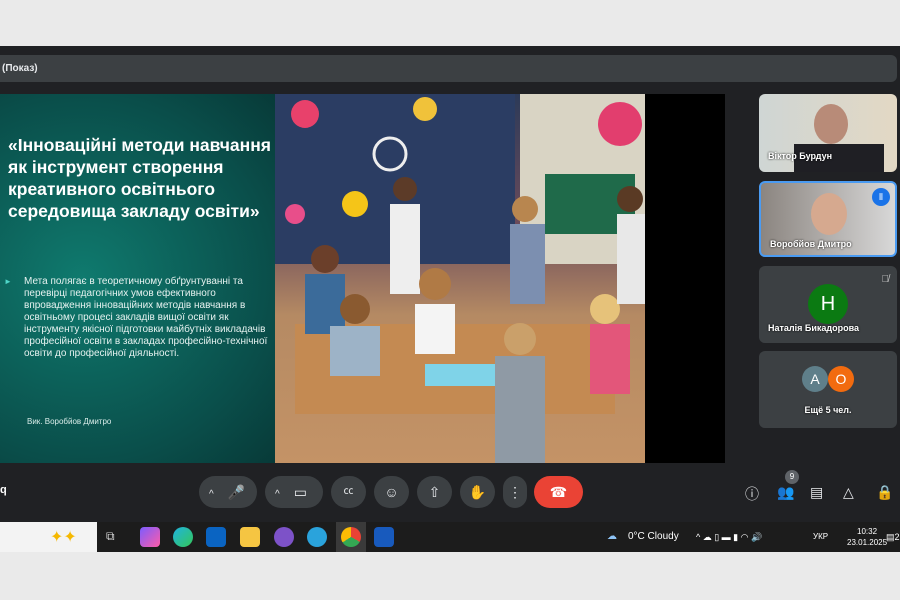 This screenshot has width=900, height=600. I want to click on more-options-button: ⋮, so click(515, 492).